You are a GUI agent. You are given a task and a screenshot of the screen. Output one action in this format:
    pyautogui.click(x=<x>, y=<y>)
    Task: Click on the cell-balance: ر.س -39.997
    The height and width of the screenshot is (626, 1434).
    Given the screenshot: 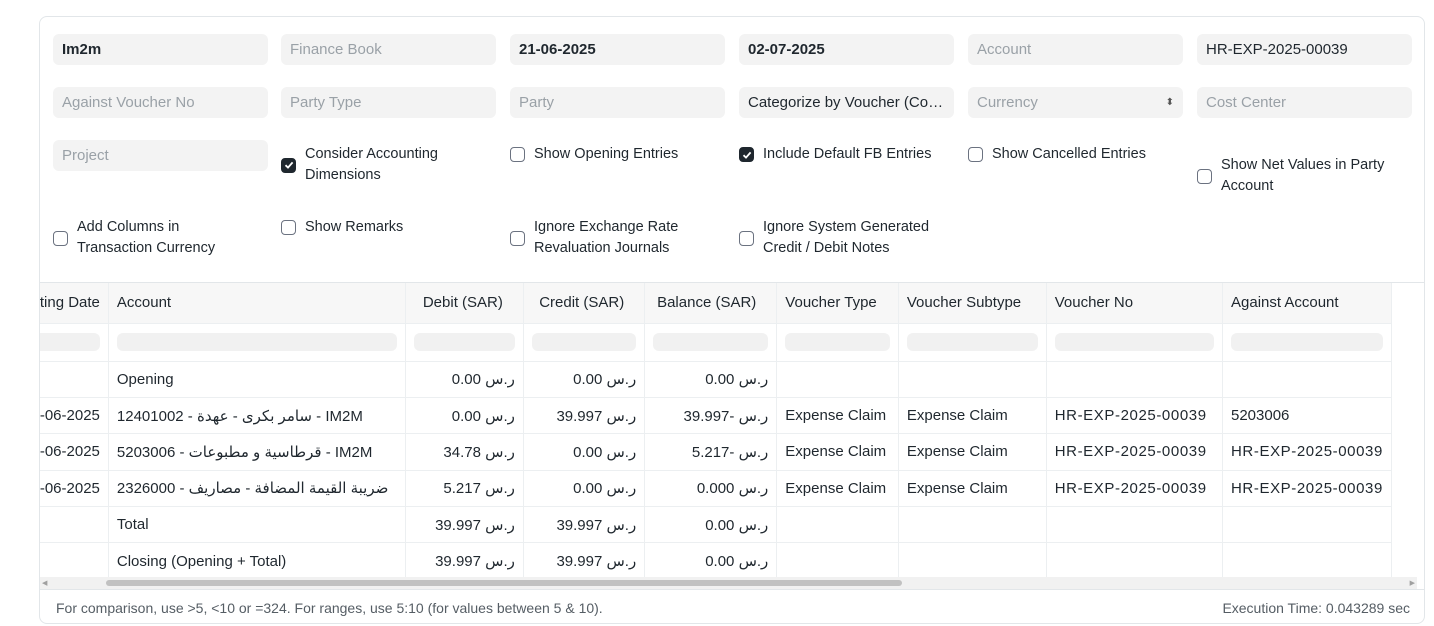 What is the action you would take?
    pyautogui.click(x=711, y=416)
    